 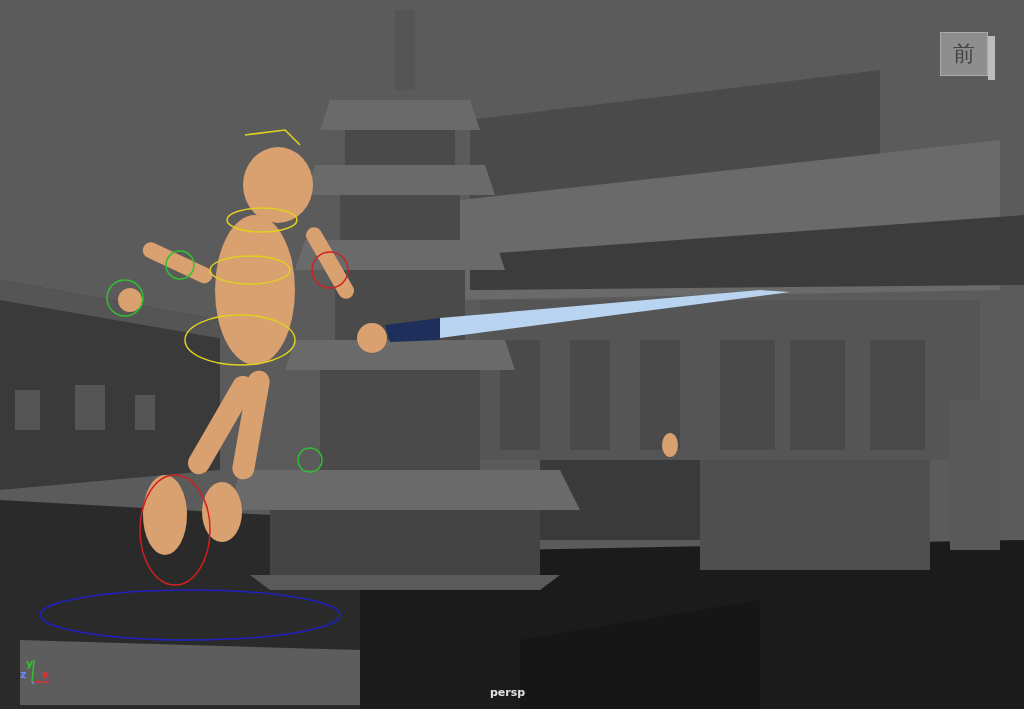 What do you see at coordinates (508, 692) in the screenshot?
I see `camera-name: persp` at bounding box center [508, 692].